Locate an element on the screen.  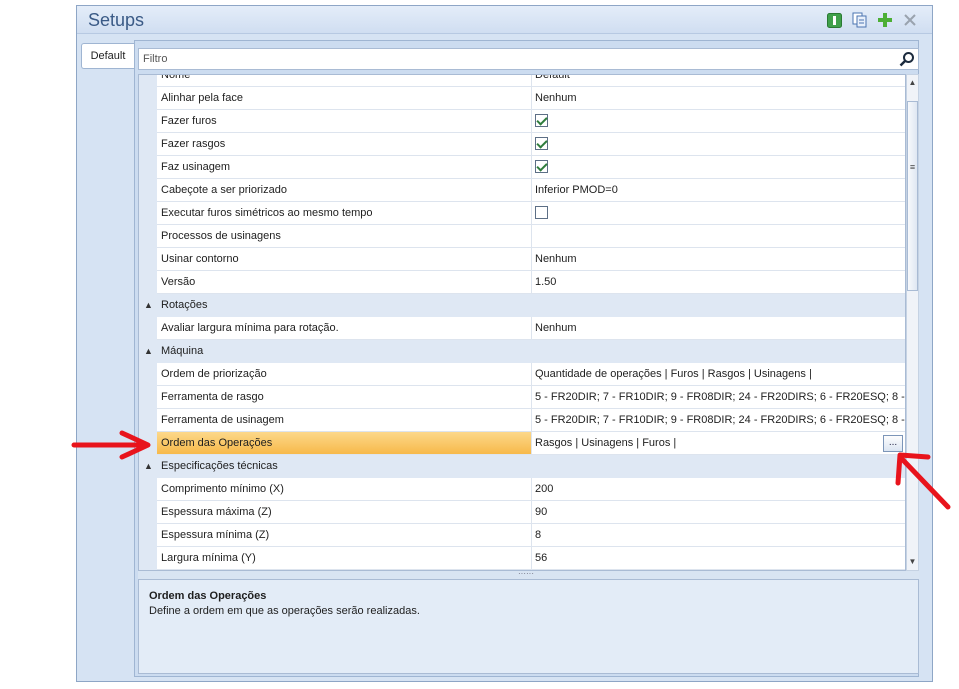
category-label: Especificações técnicas is located at coordinates (219, 466).